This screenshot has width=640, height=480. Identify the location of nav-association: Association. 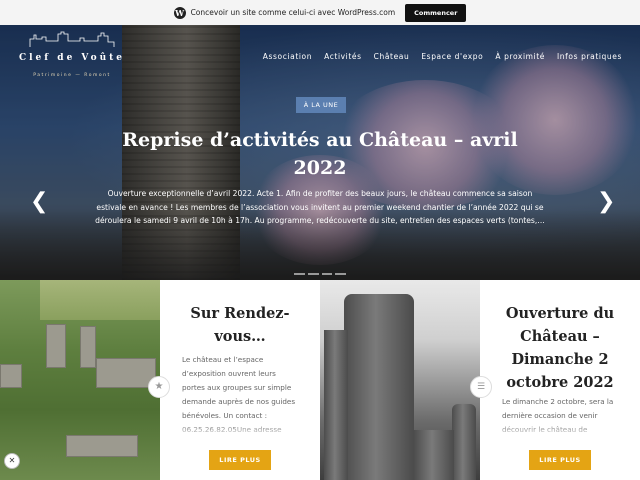
(287, 56).